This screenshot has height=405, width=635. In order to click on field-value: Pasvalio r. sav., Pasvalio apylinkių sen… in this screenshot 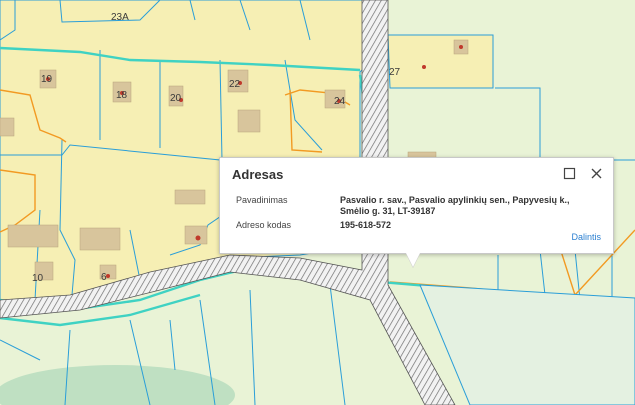, I will do `click(455, 205)`.